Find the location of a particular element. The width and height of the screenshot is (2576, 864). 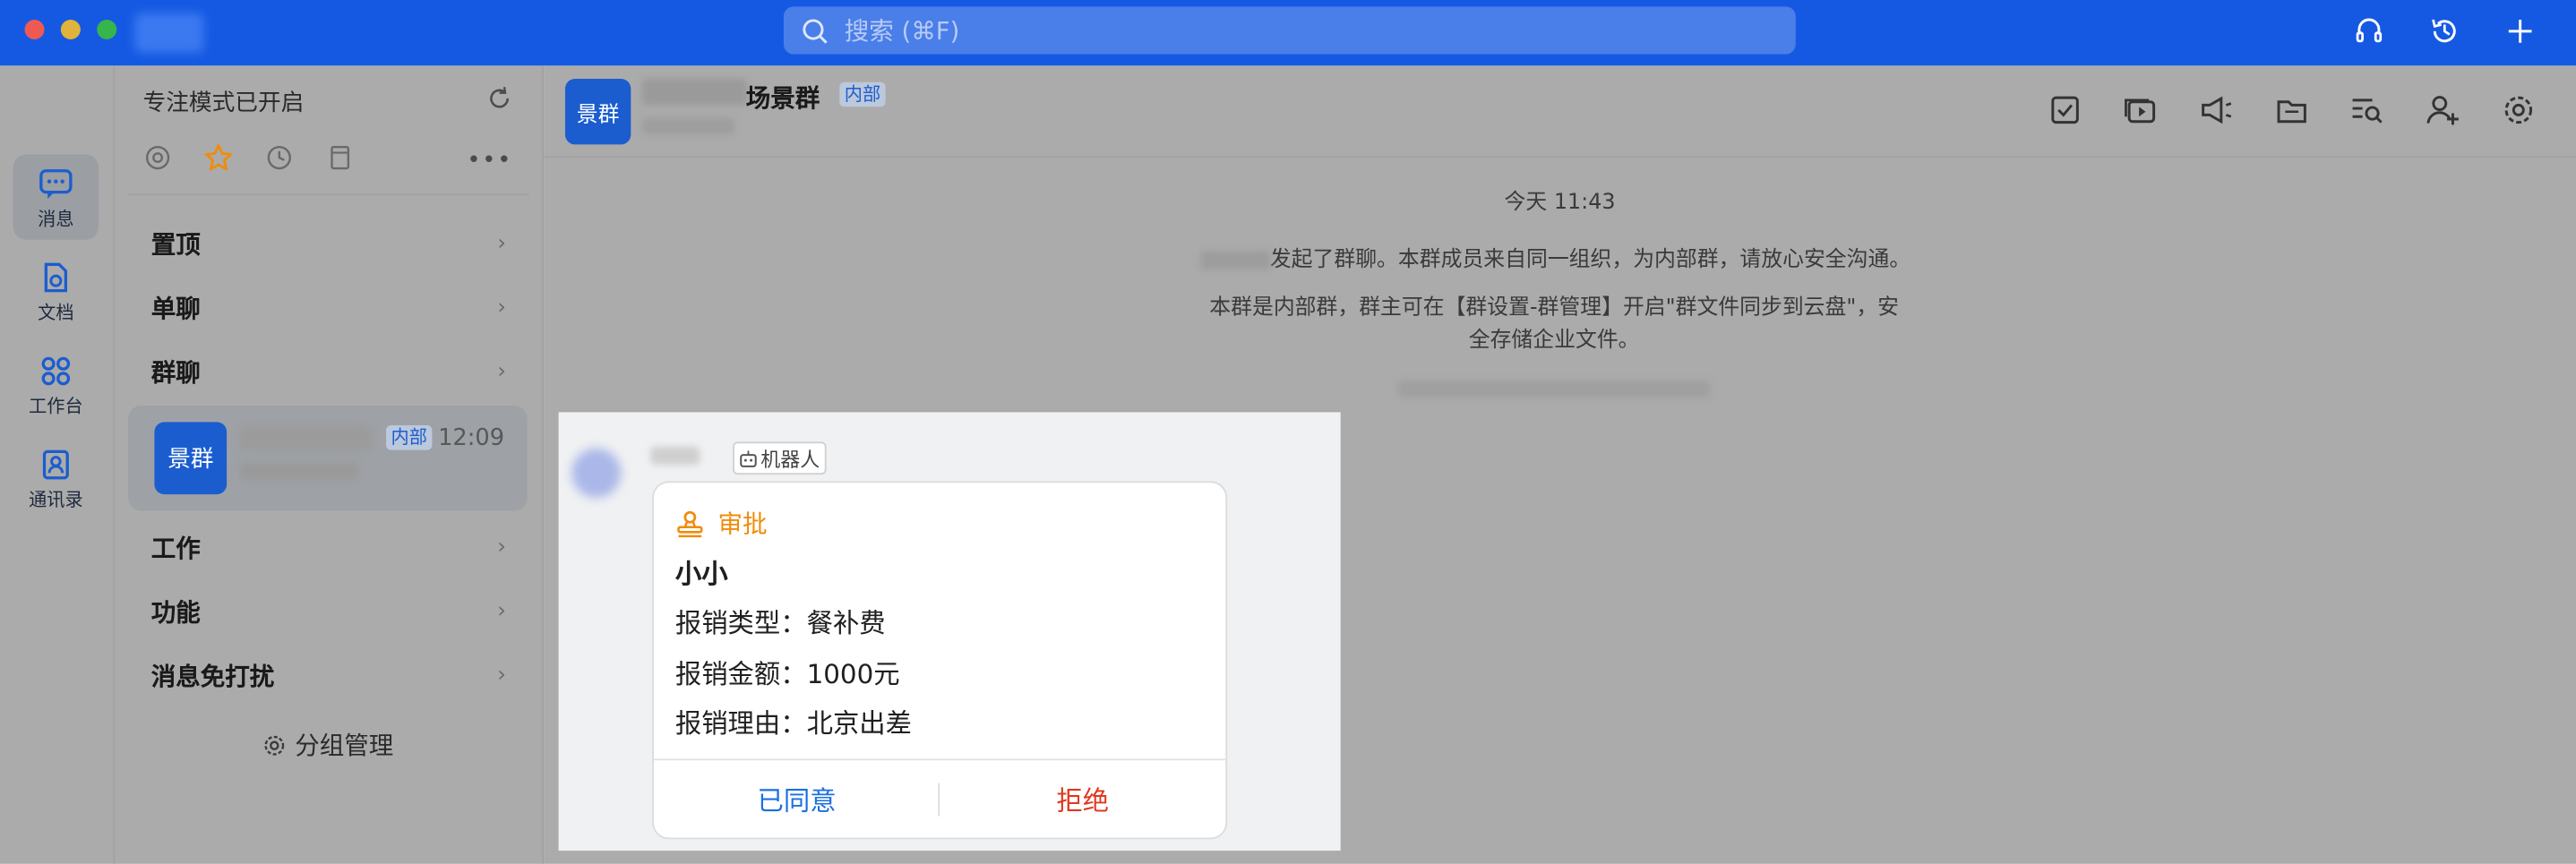

gear-icon is located at coordinates (275, 744).